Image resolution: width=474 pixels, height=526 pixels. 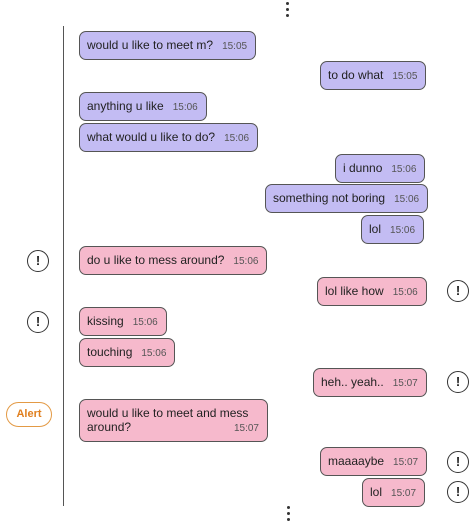 I want to click on message-bubble: something not boring 15:06, so click(x=347, y=198).